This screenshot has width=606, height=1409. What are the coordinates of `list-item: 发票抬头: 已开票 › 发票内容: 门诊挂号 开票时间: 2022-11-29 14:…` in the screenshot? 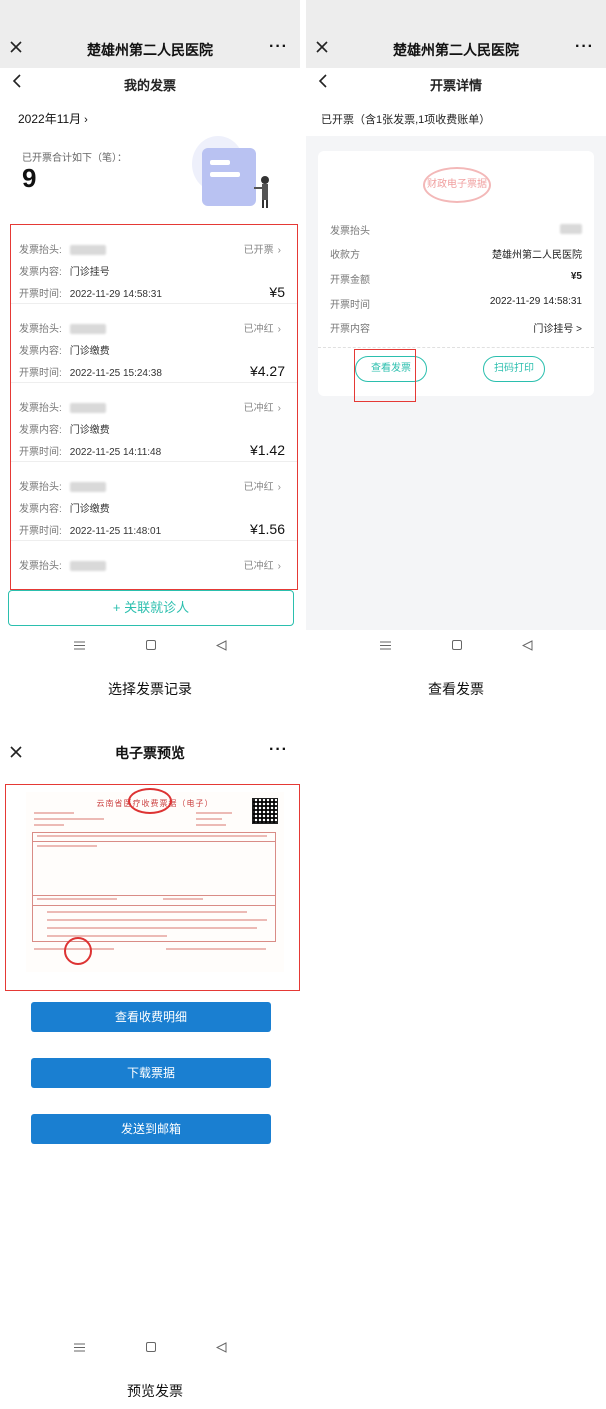 It's located at (154, 264).